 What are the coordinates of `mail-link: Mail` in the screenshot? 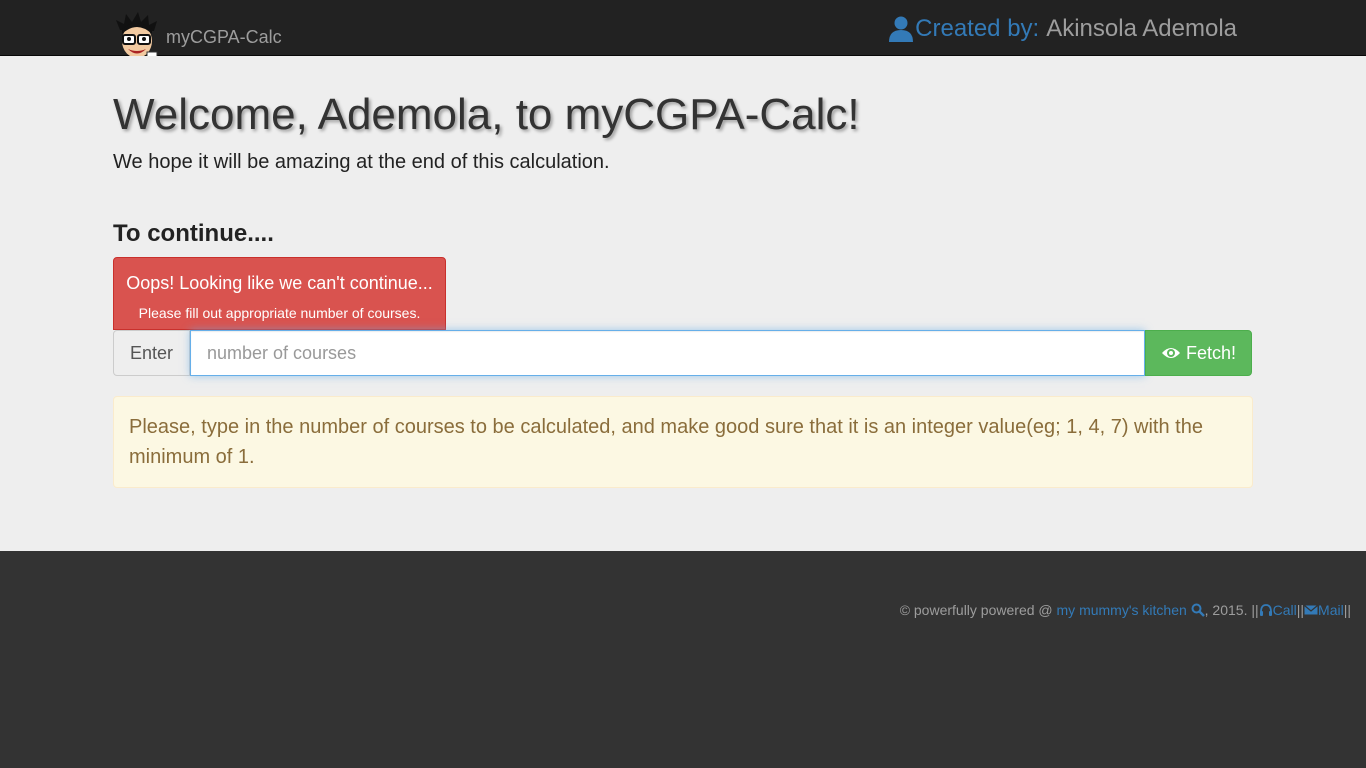 It's located at (1324, 610).